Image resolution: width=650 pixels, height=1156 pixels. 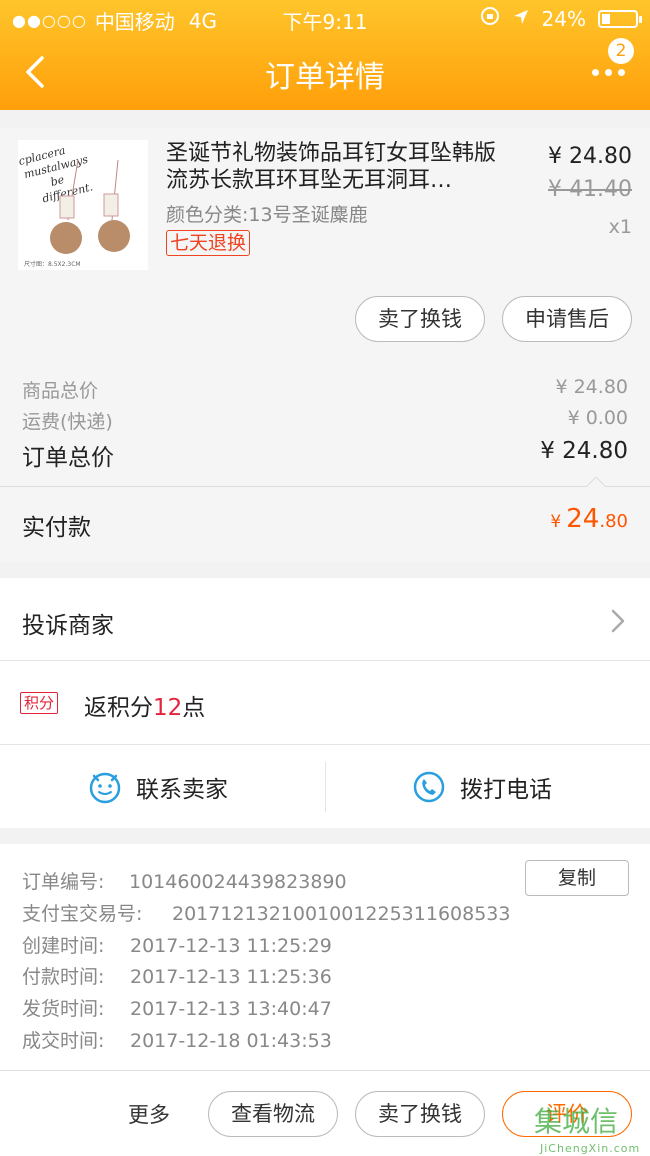 What do you see at coordinates (325, 77) in the screenshot?
I see `page-title: 订单详情` at bounding box center [325, 77].